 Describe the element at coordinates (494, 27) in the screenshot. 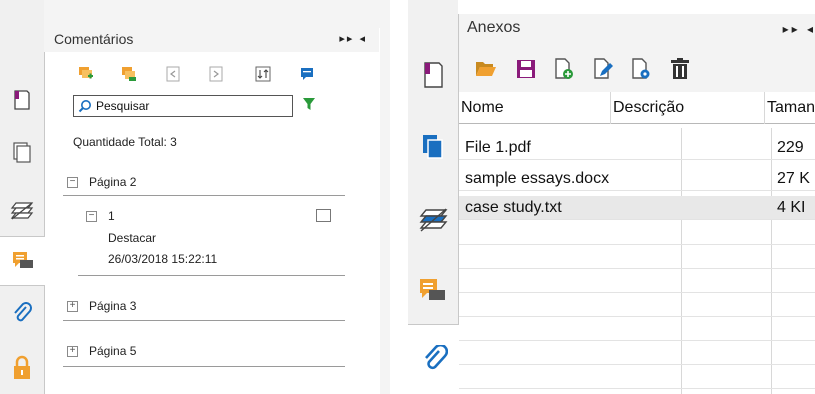

I see `panel-title: Anexos` at that location.